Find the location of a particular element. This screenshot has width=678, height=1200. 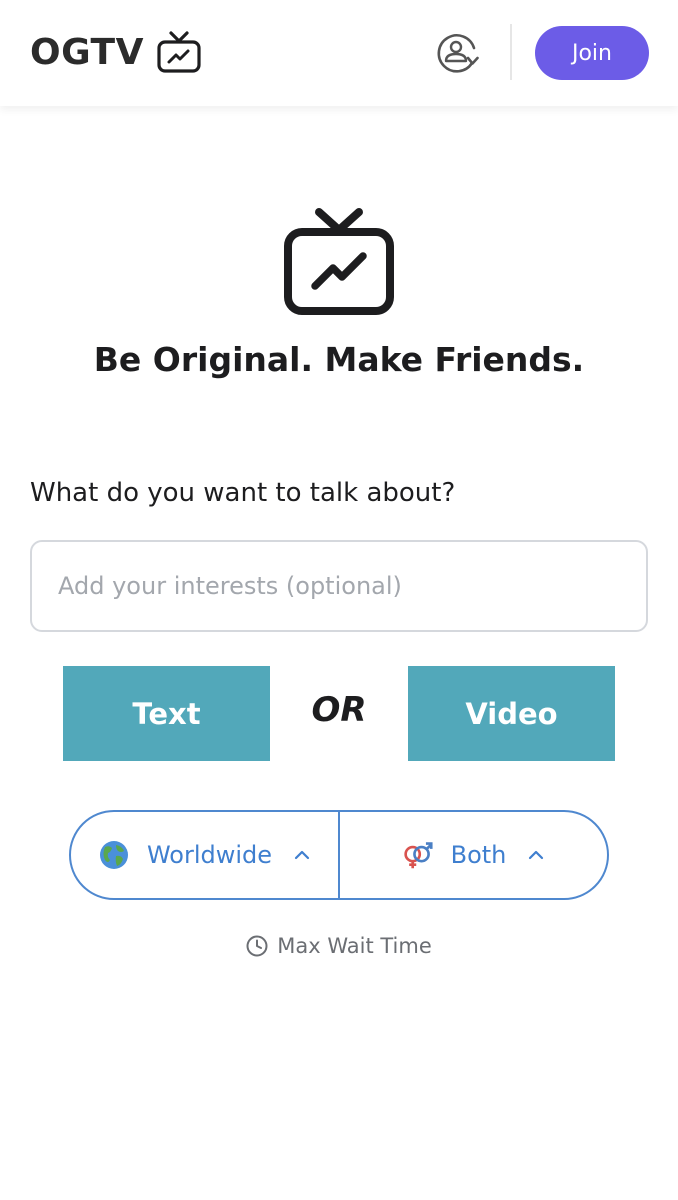

max-wait-time: Max Wait Time is located at coordinates (339, 946).